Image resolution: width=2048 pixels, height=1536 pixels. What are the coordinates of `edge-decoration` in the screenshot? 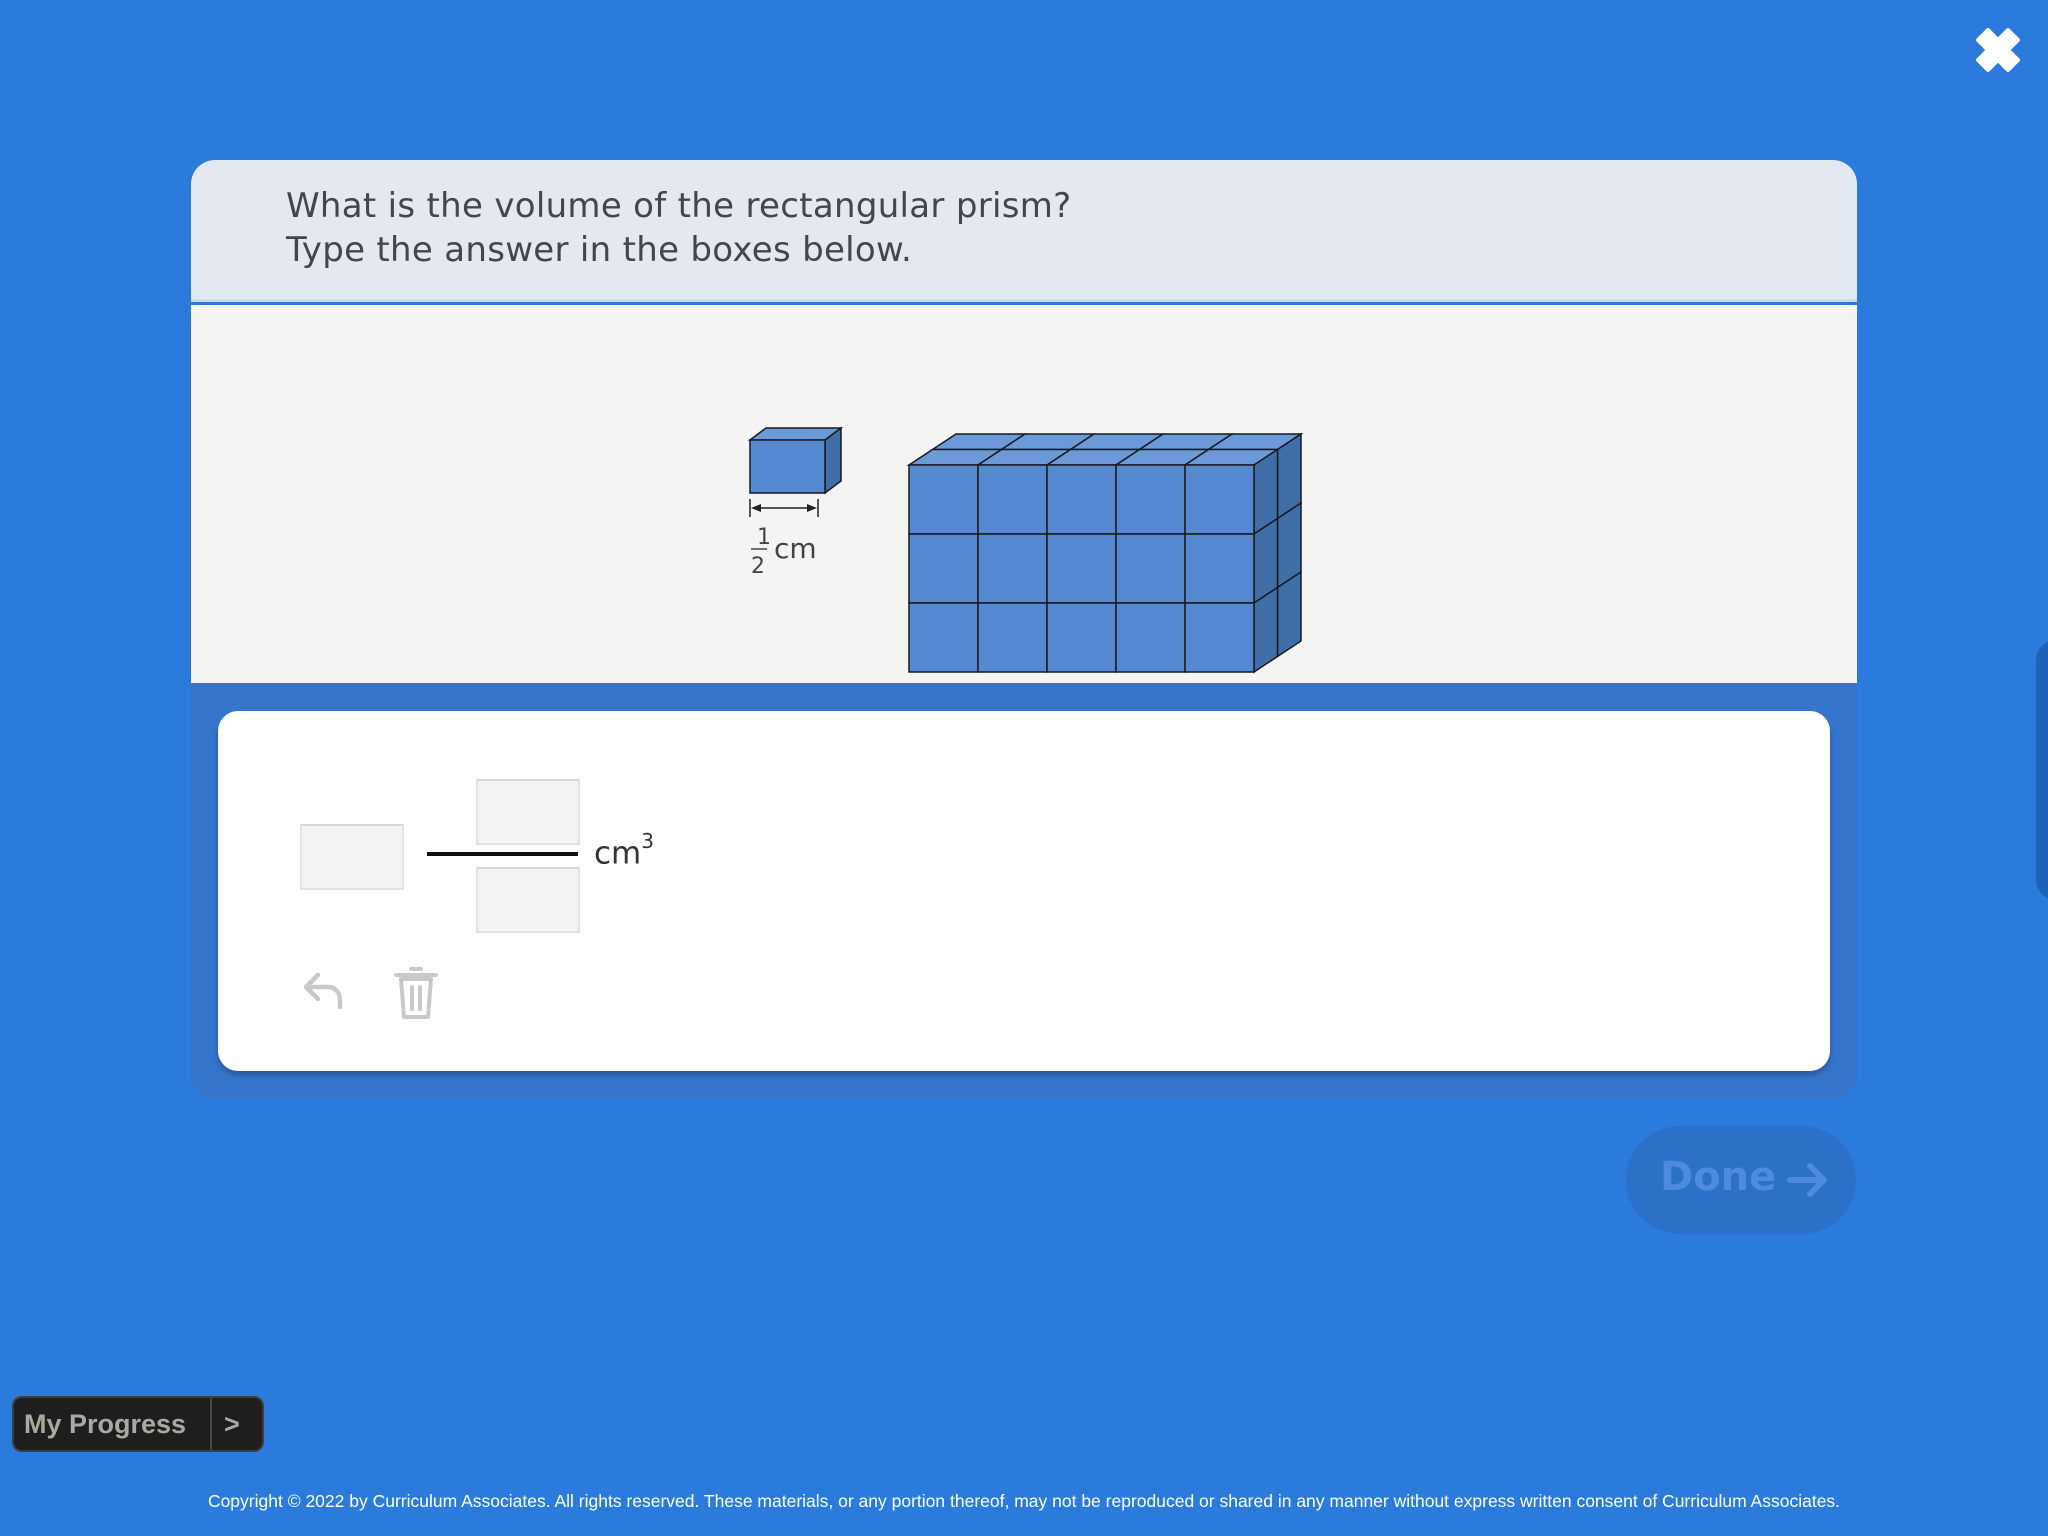 It's located at (2042, 770).